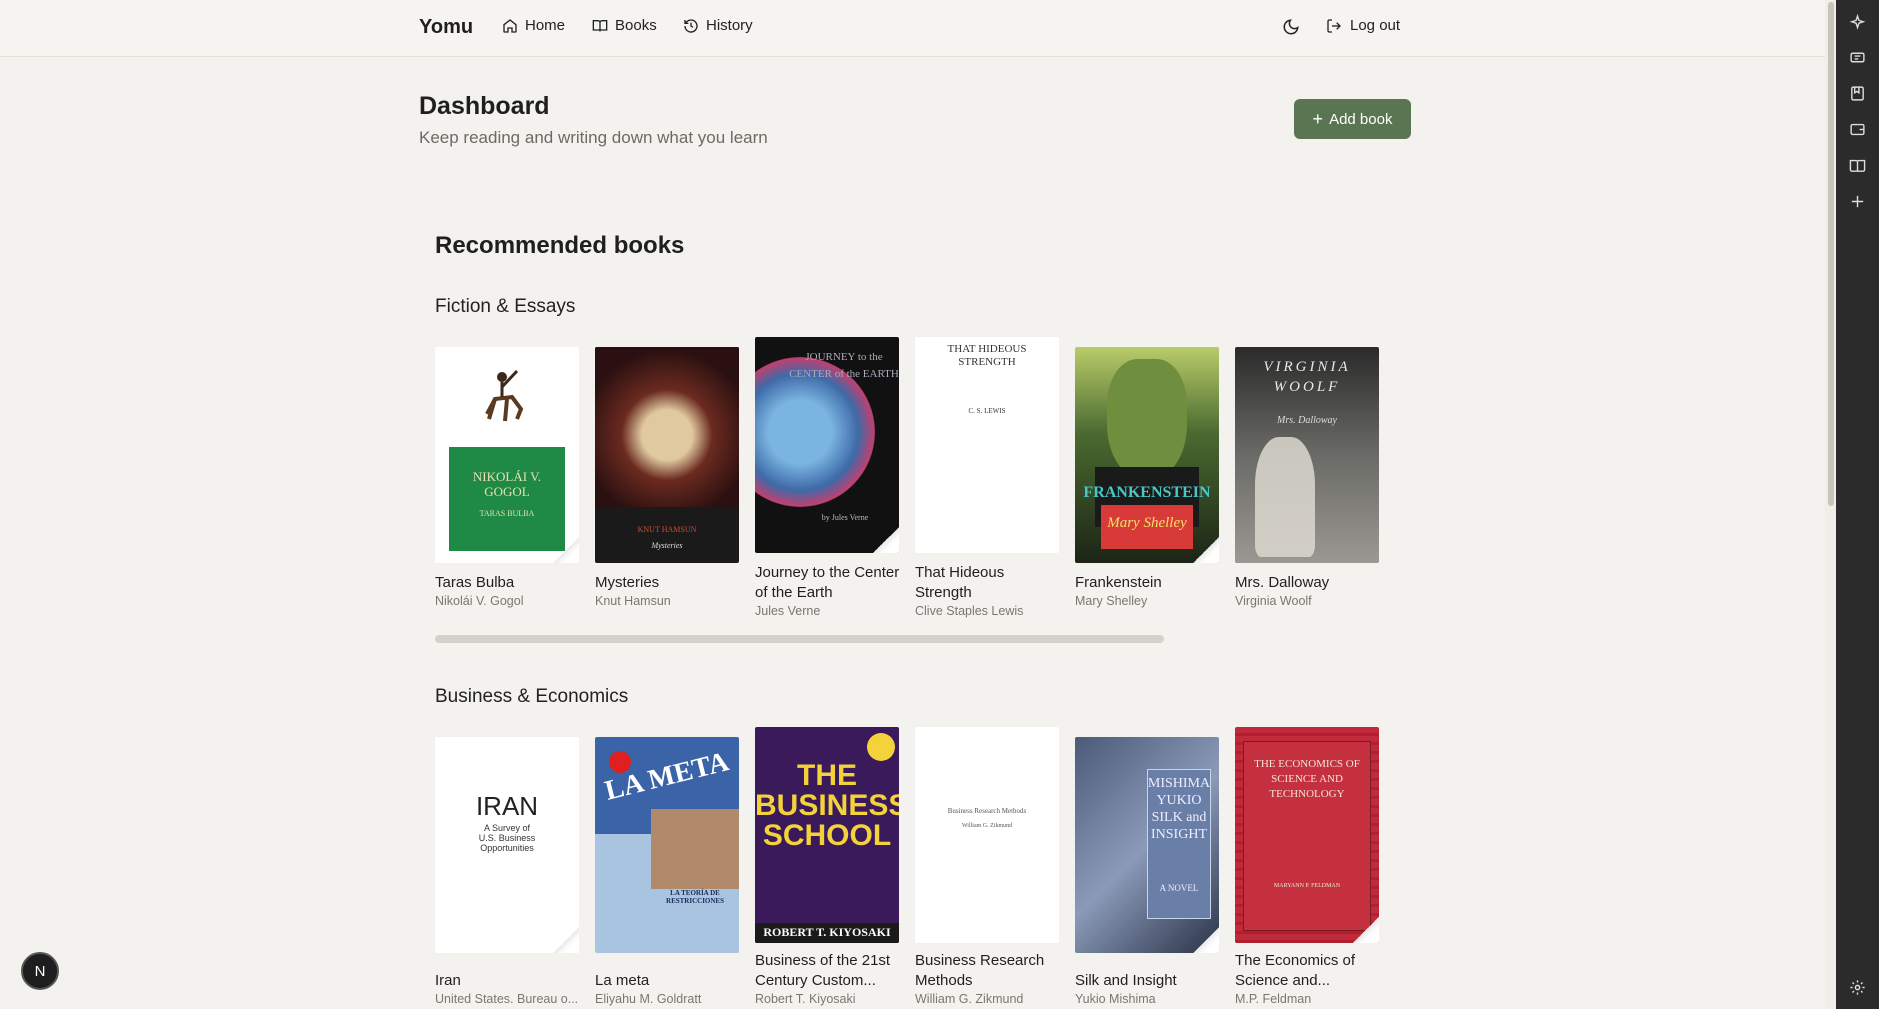 This screenshot has width=1879, height=1009. What do you see at coordinates (830, 583) in the screenshot?
I see `book-title: Journey to the Center of the Earth` at bounding box center [830, 583].